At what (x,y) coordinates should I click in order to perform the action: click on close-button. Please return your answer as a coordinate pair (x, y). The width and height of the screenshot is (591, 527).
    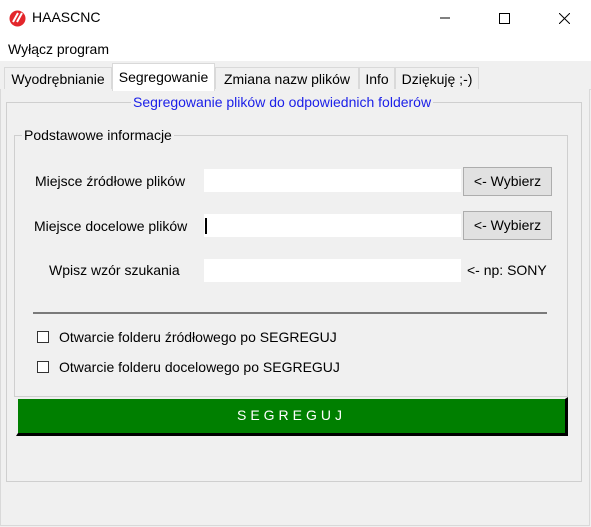
    Looking at the image, I should click on (564, 18).